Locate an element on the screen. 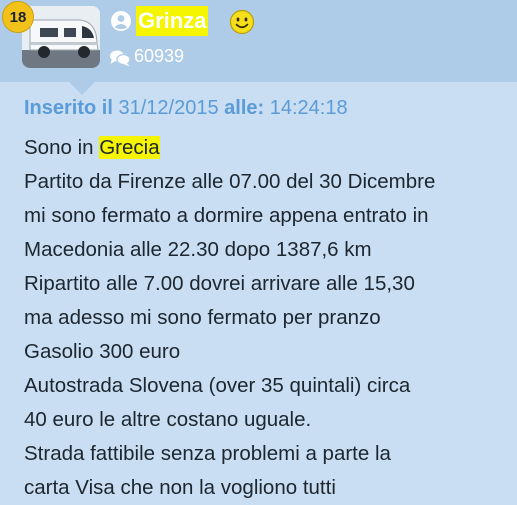  inserted-label: Inserito il is located at coordinates (68, 108).